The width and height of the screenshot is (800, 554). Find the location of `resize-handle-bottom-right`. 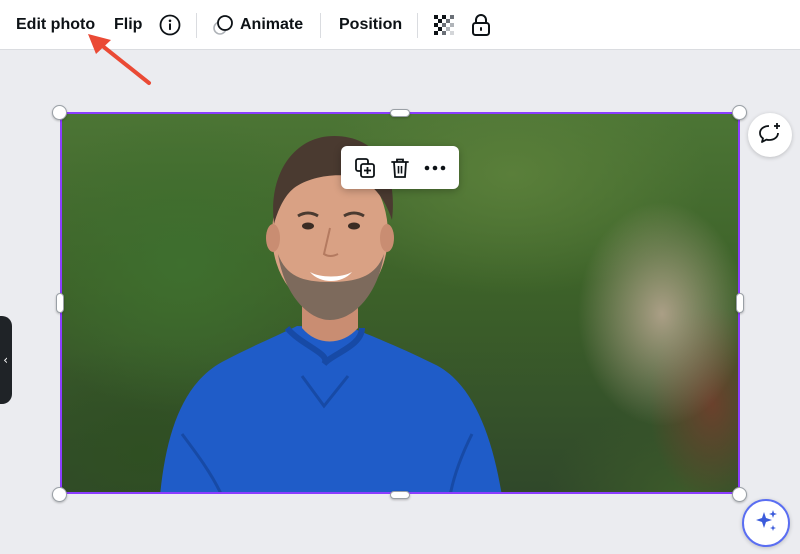

resize-handle-bottom-right is located at coordinates (739, 494).